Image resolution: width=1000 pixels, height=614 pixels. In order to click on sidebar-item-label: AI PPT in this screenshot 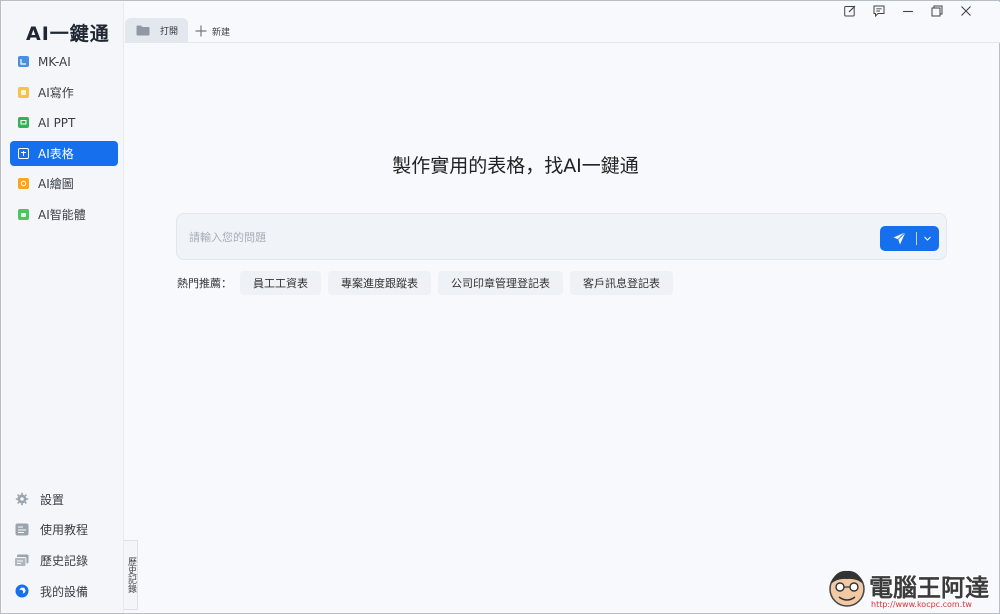, I will do `click(57, 122)`.